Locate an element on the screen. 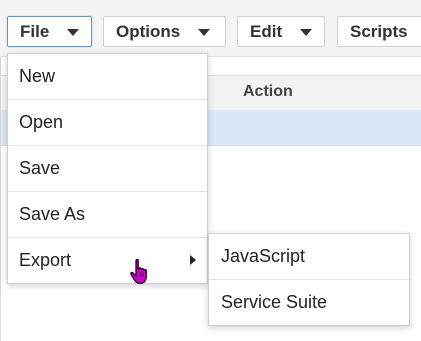 This screenshot has height=341, width=421. options-menu-label: Options is located at coordinates (148, 31).